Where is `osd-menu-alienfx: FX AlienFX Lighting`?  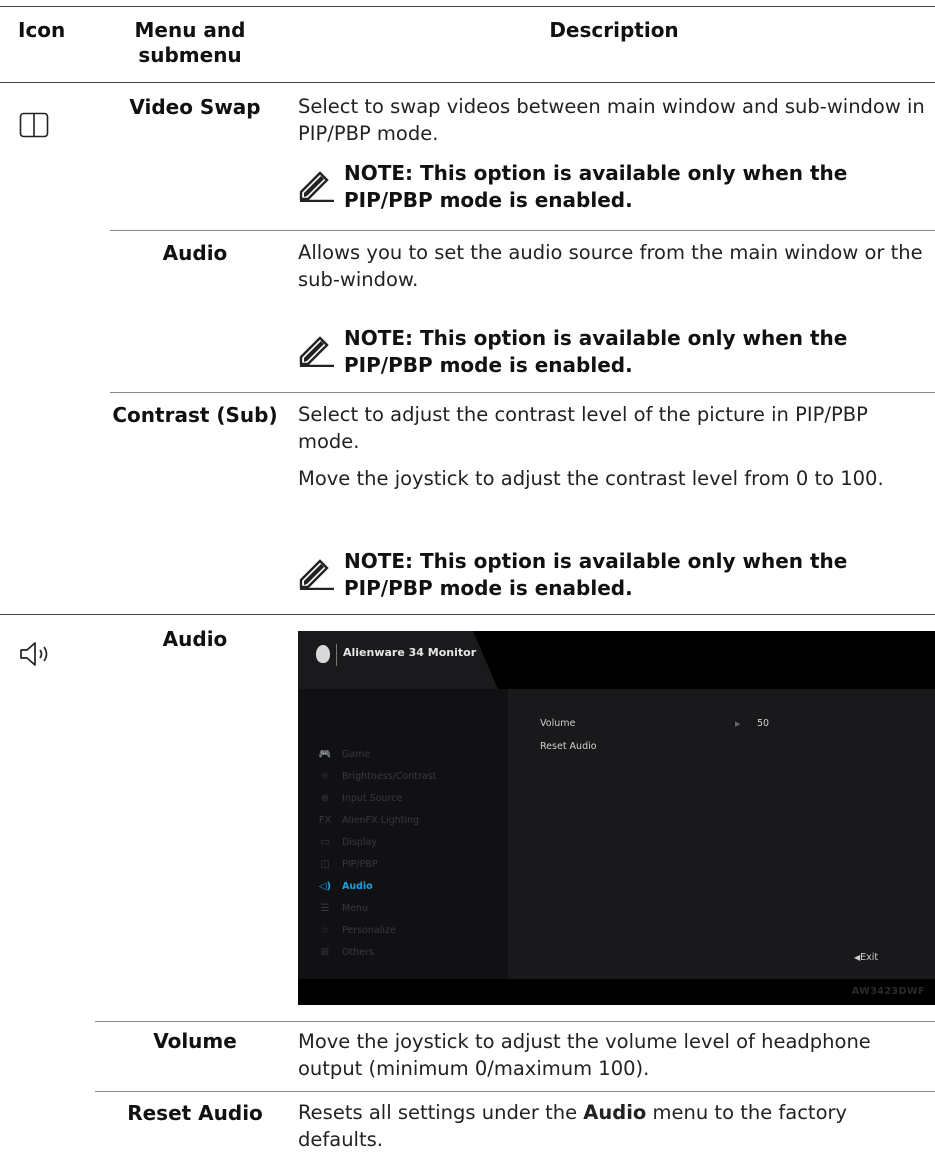 osd-menu-alienfx: FX AlienFX Lighting is located at coordinates (368, 821).